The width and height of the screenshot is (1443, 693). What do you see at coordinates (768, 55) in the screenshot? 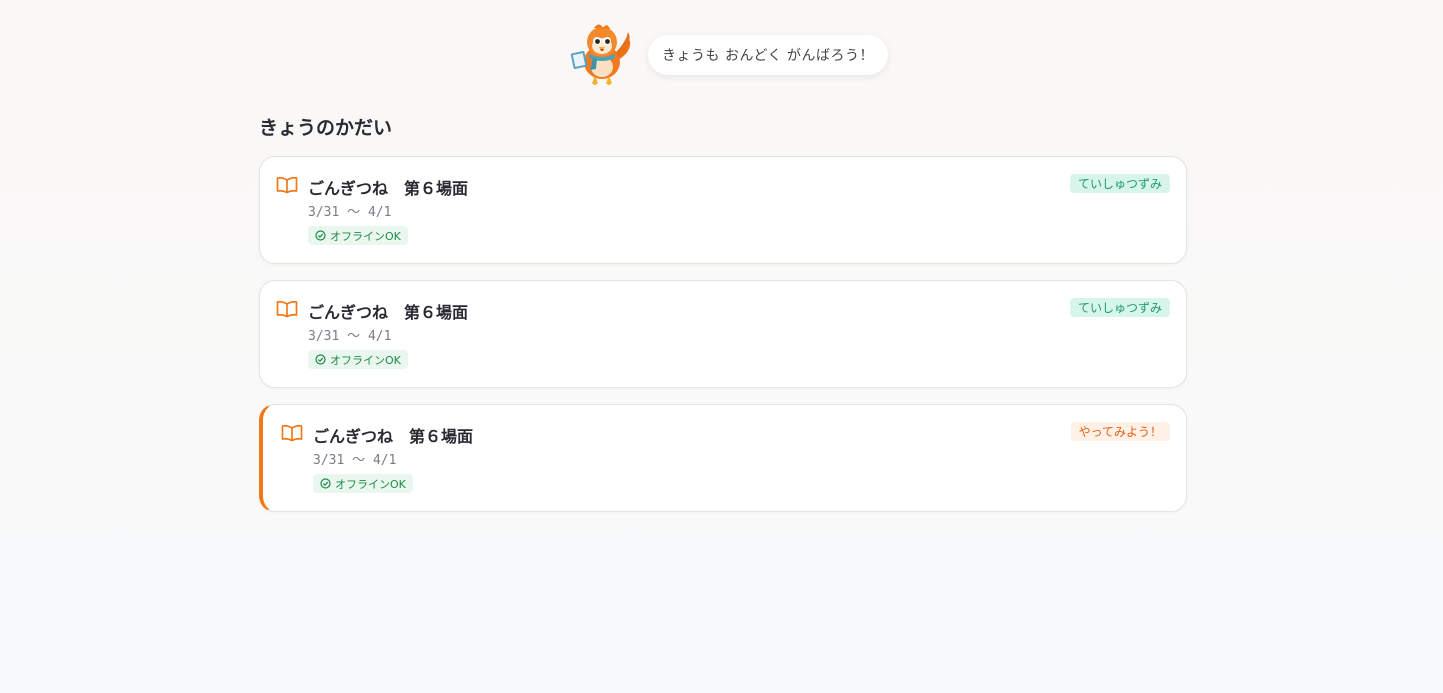
I see `mascot-speech-bubble: きょうも おんどく がんばろう！` at bounding box center [768, 55].